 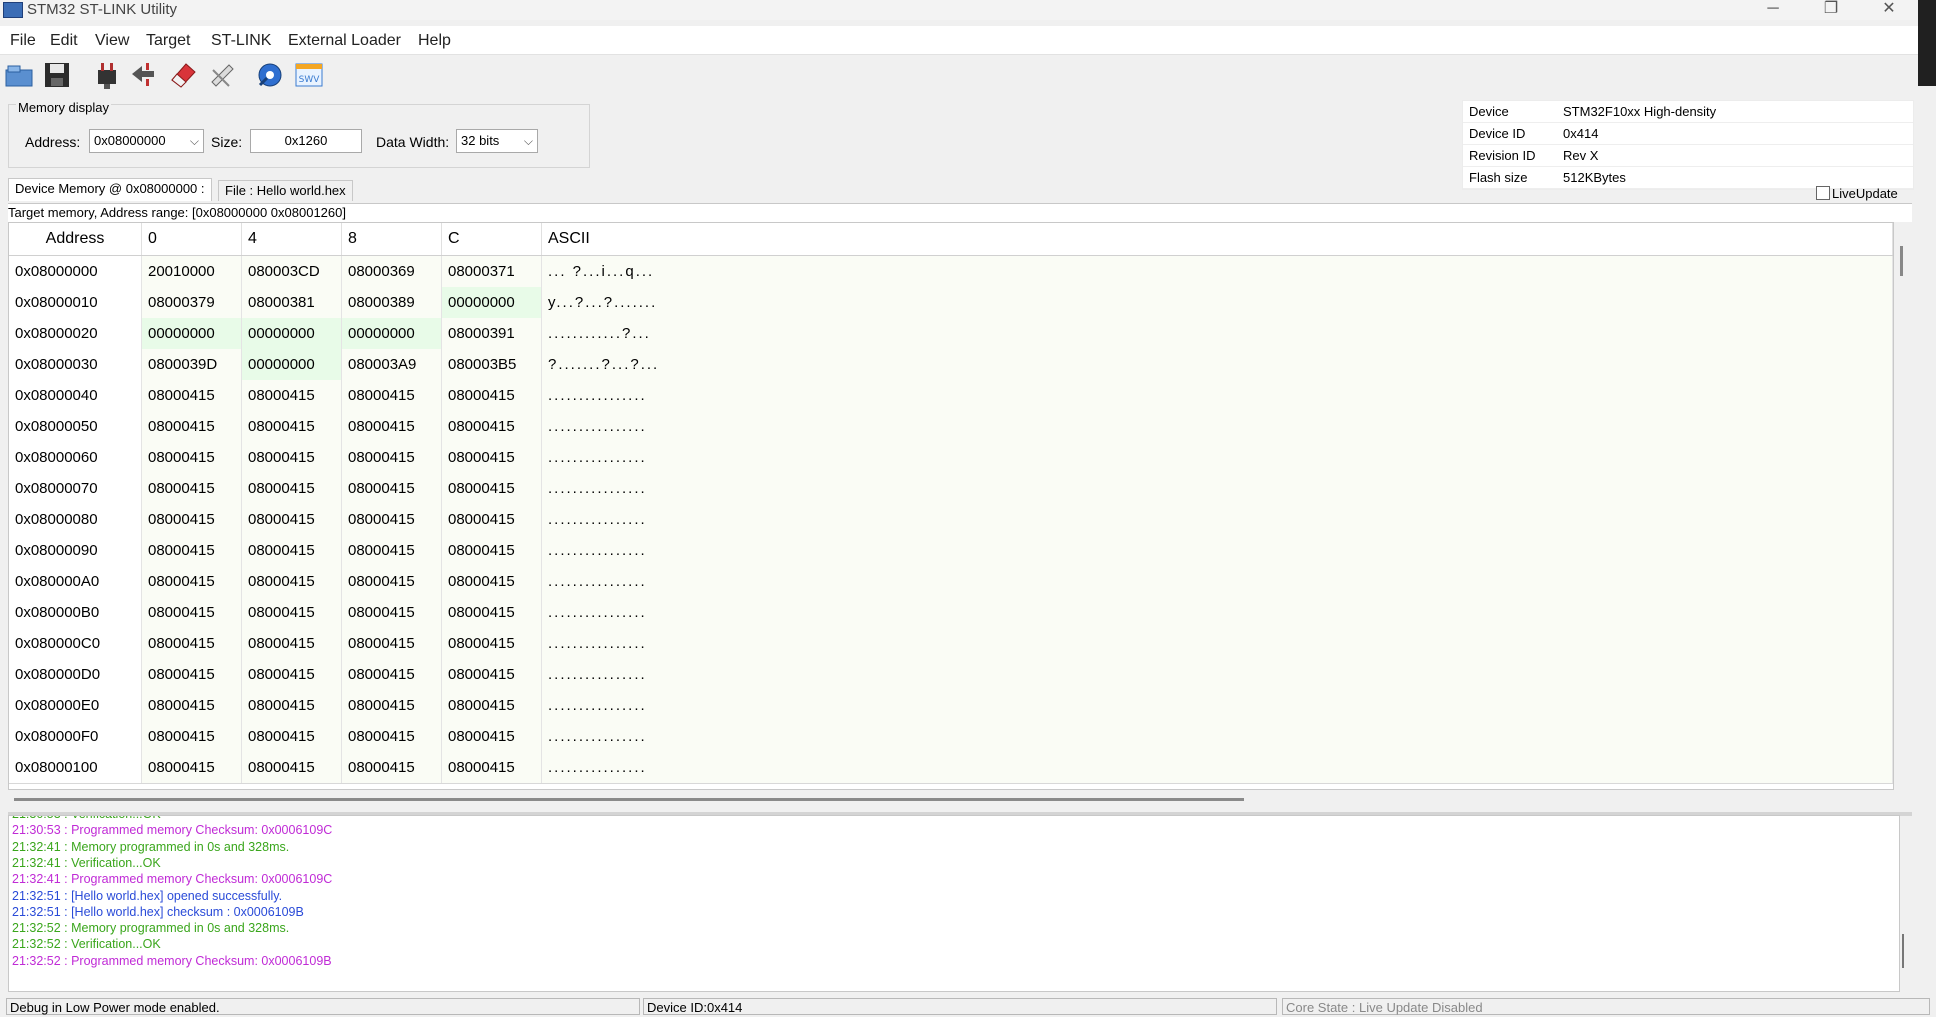 What do you see at coordinates (1857, 193) in the screenshot?
I see `live-update-checkbox: LiveUpdate` at bounding box center [1857, 193].